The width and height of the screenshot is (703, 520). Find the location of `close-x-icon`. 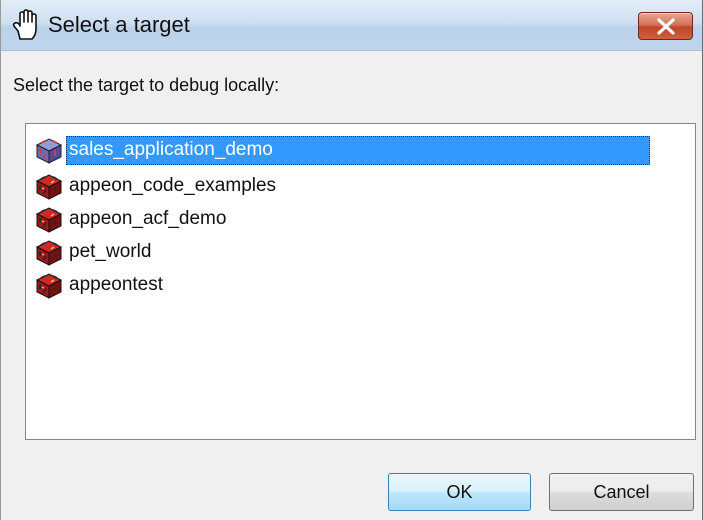

close-x-icon is located at coordinates (666, 26).